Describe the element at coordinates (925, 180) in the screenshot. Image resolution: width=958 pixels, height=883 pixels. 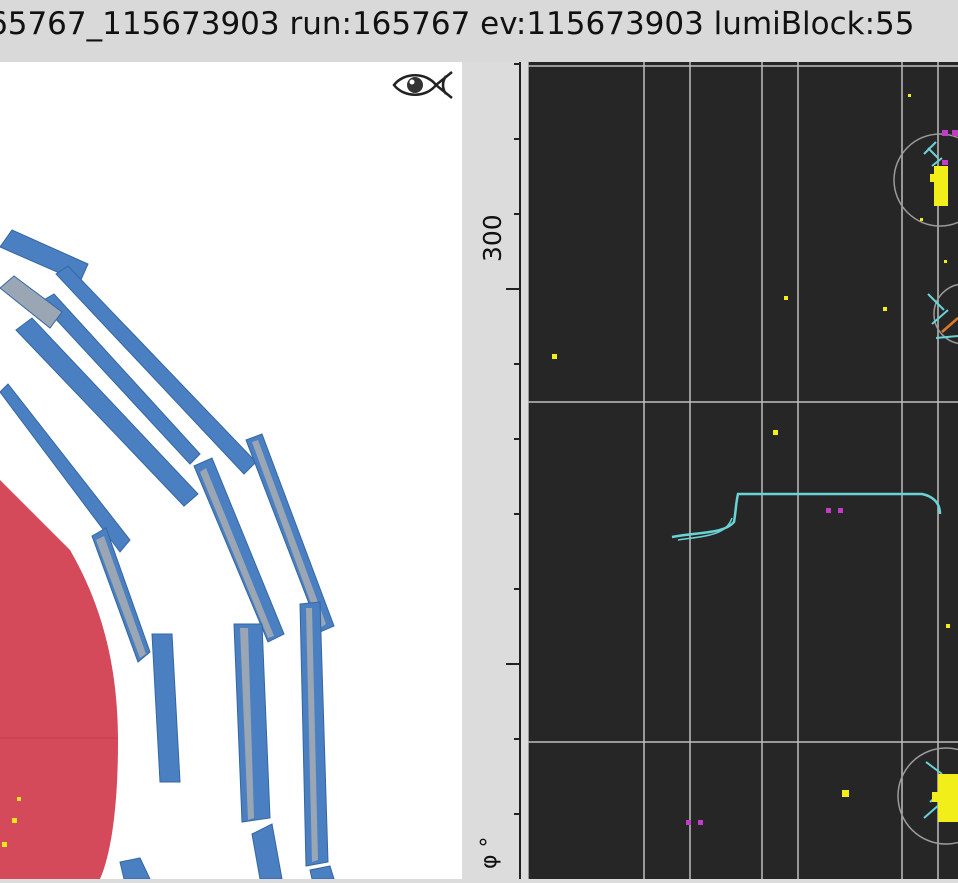
I see `jet-circle` at that location.